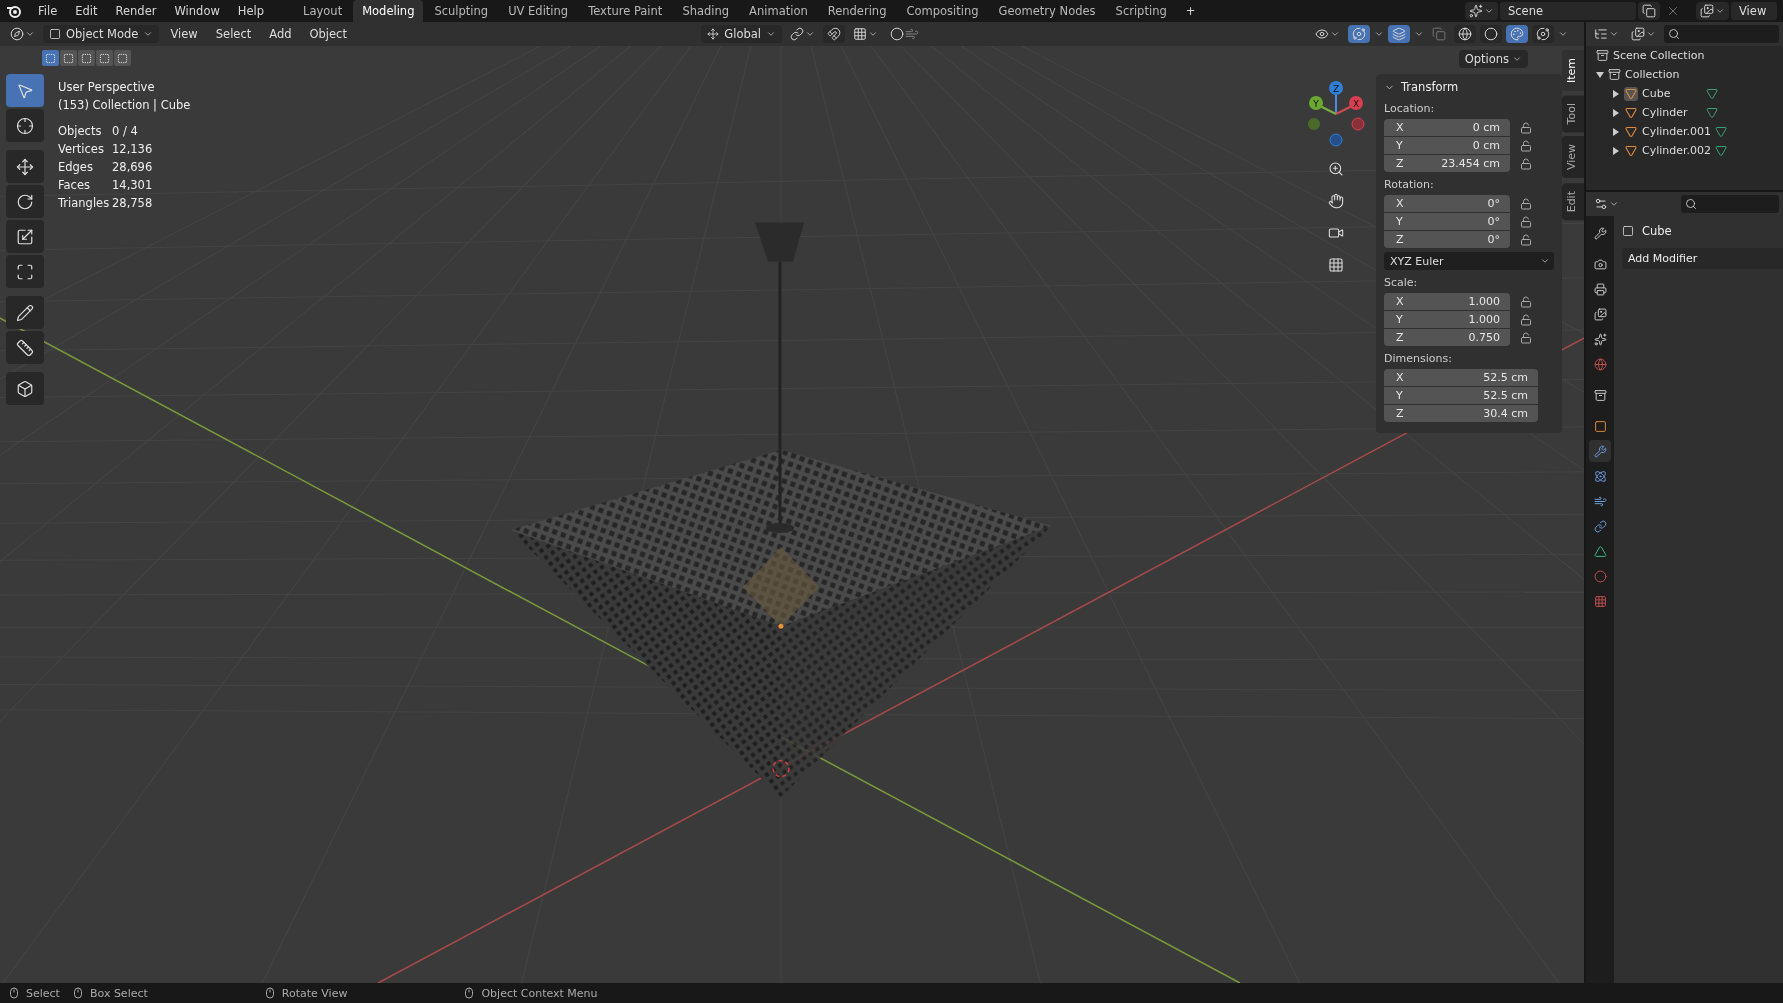 The image size is (1783, 1003). What do you see at coordinates (184, 34) in the screenshot?
I see `header-menu: View` at bounding box center [184, 34].